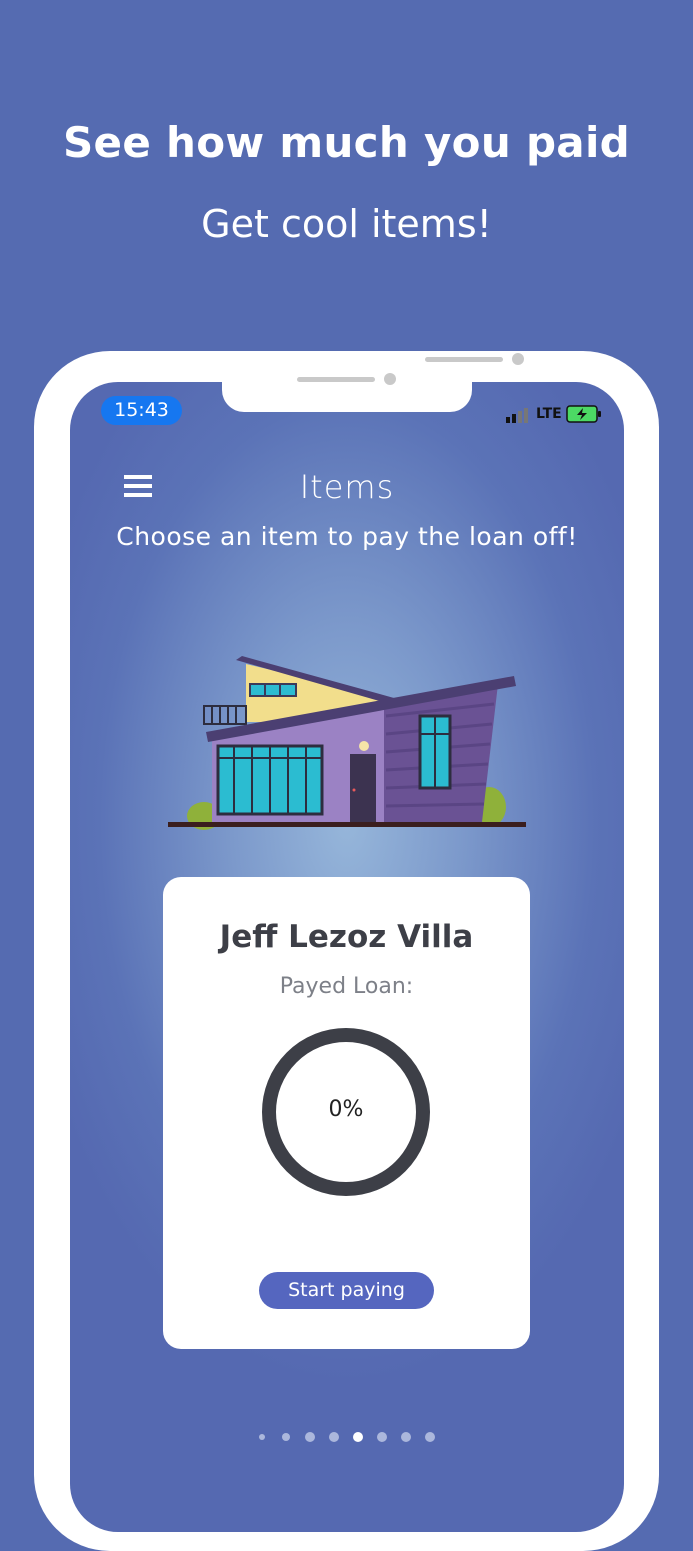 This screenshot has width=693, height=1551. Describe the element at coordinates (464, 359) in the screenshot. I see `phone-speaker` at that location.